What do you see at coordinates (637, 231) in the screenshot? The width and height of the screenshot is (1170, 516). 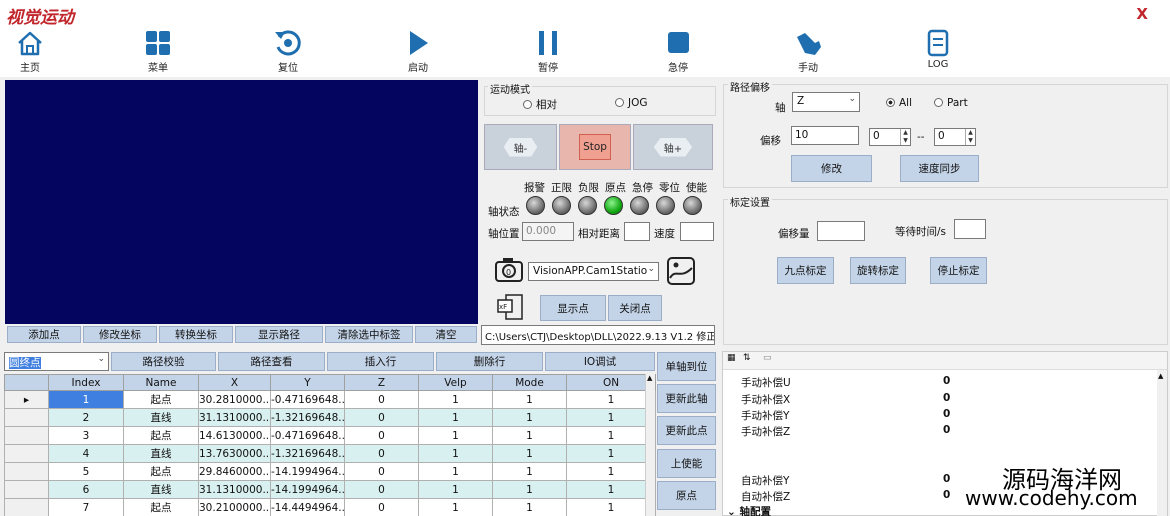 I see `relative-distance-field` at bounding box center [637, 231].